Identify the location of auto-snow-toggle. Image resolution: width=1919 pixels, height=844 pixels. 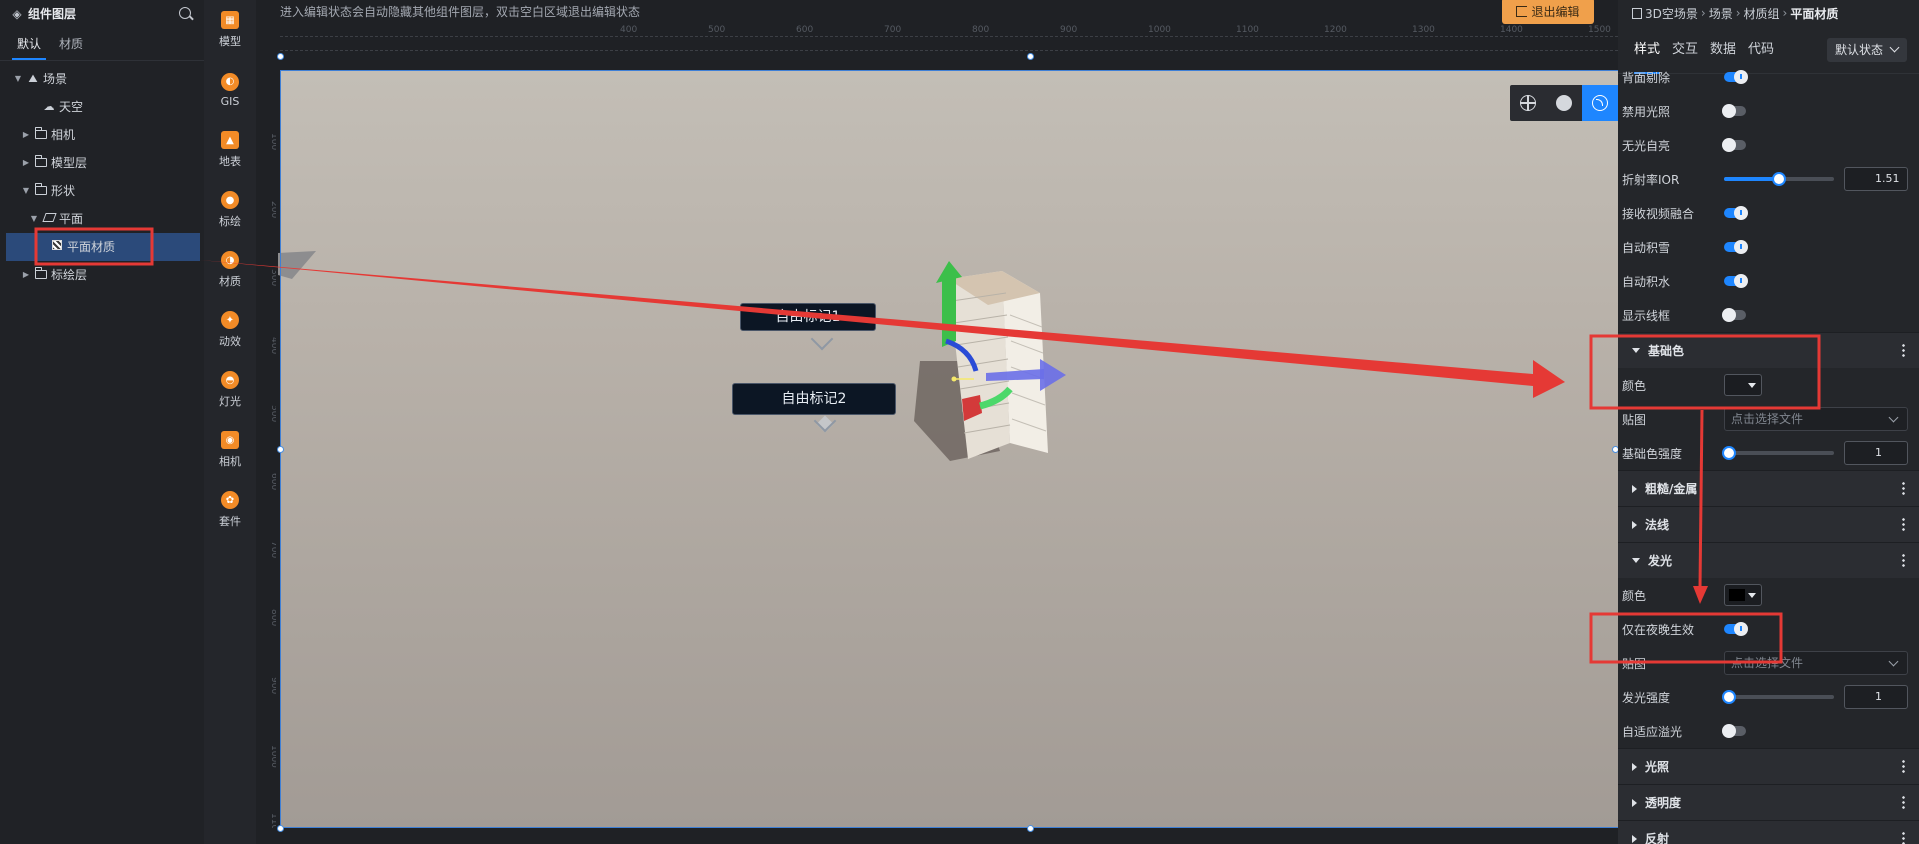
(1736, 247).